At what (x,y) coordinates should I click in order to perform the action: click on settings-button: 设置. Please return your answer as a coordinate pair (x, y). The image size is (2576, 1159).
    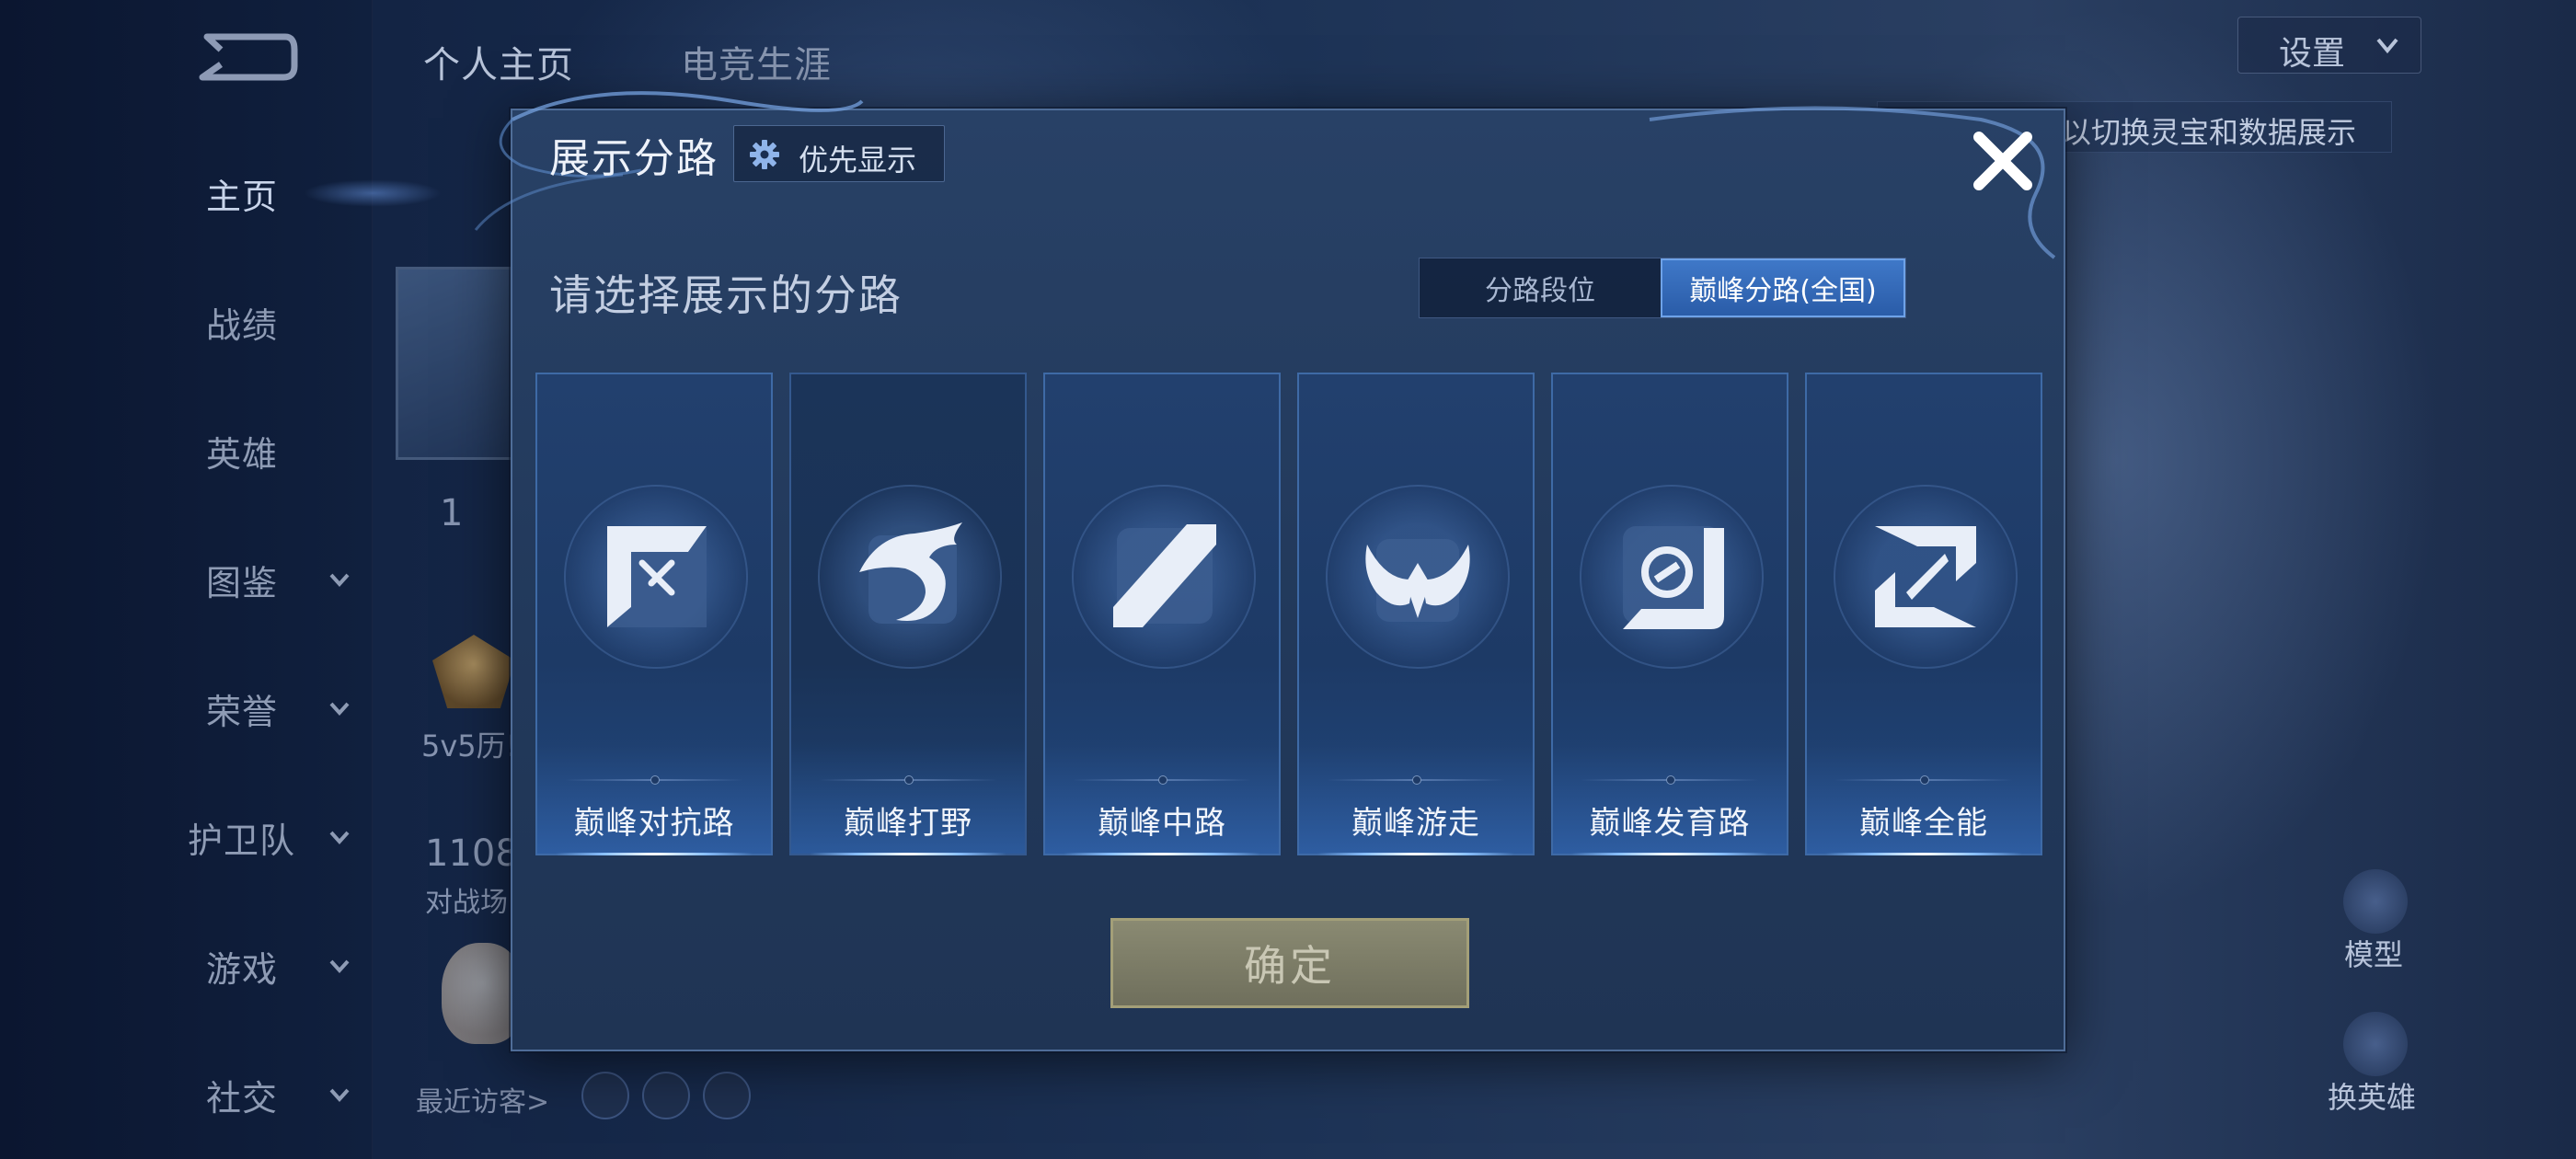
    Looking at the image, I should click on (2329, 45).